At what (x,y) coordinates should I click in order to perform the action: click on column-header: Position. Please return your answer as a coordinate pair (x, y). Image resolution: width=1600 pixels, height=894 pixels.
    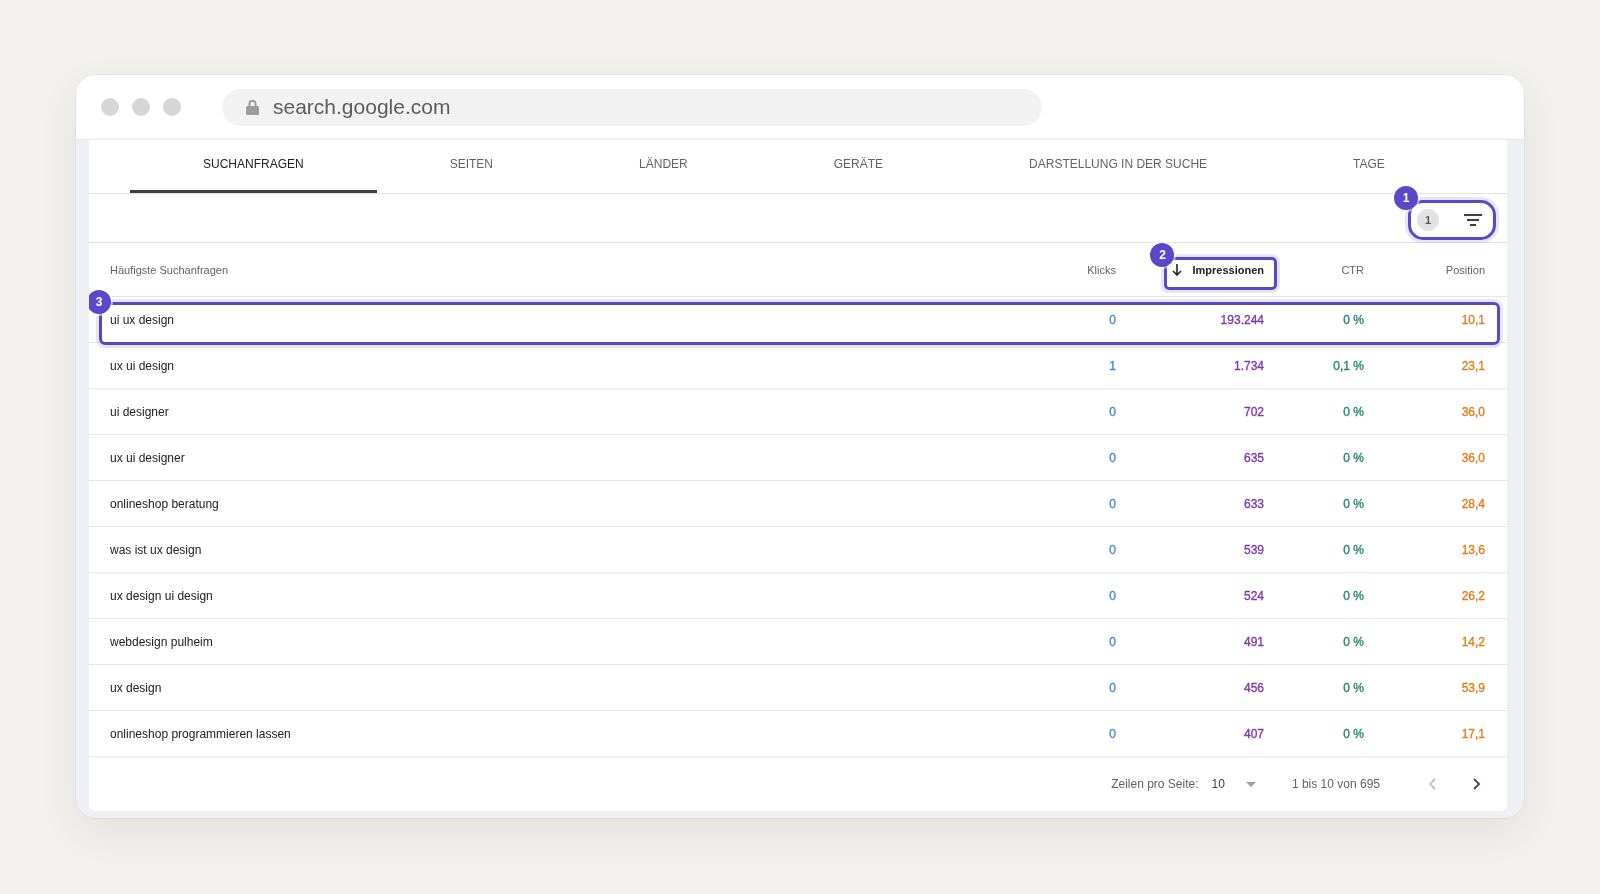
    Looking at the image, I should click on (1465, 269).